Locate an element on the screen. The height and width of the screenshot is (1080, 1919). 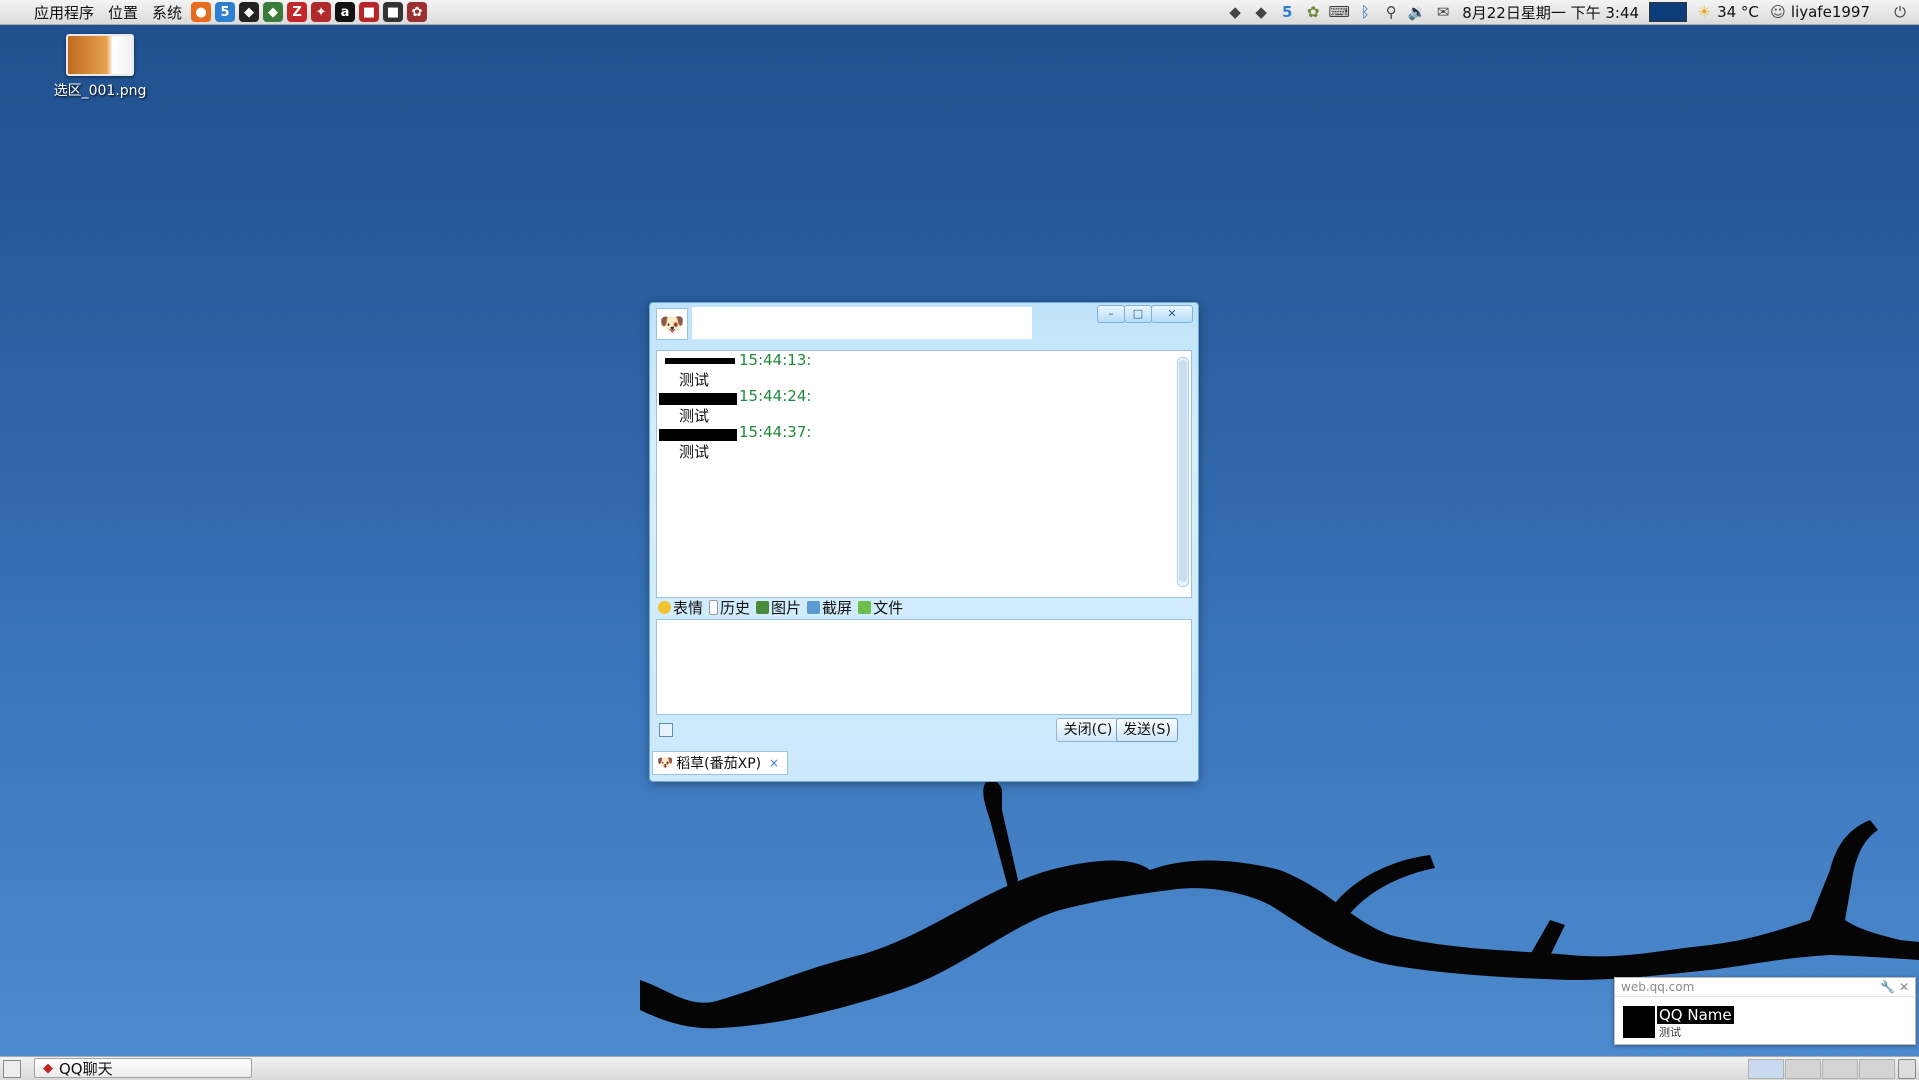
settings-app-icon: ✿ is located at coordinates (417, 12).